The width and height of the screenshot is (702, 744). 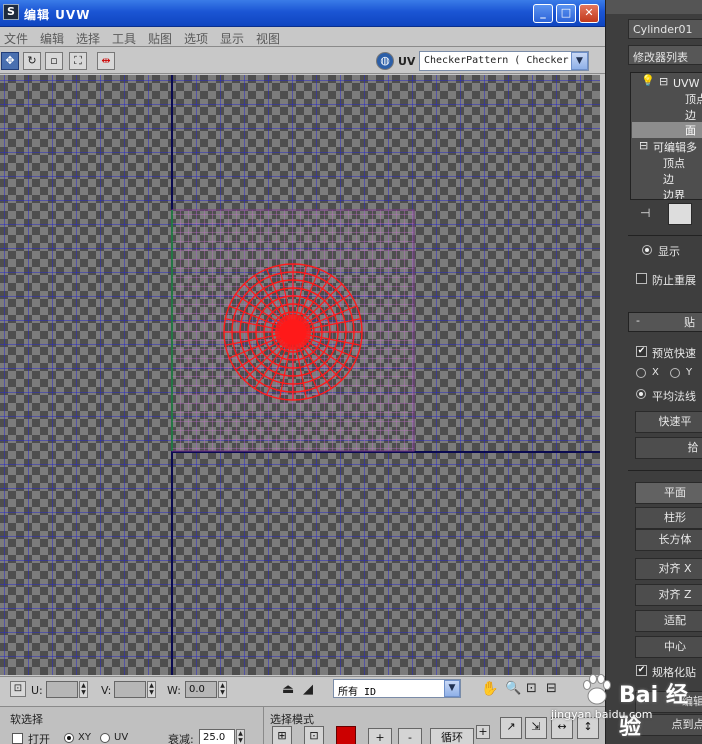 What do you see at coordinates (690, 115) in the screenshot?
I see `stack-item-edge: 边` at bounding box center [690, 115].